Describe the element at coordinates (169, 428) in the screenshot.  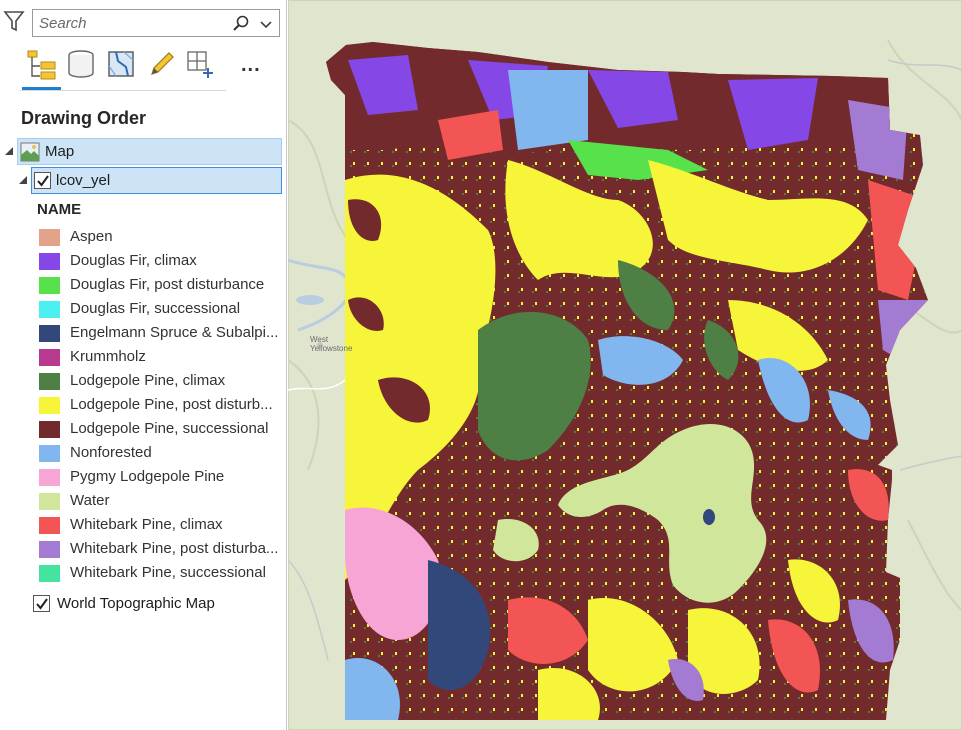
I see `legend-label: Lodgepole Pine, successional` at that location.